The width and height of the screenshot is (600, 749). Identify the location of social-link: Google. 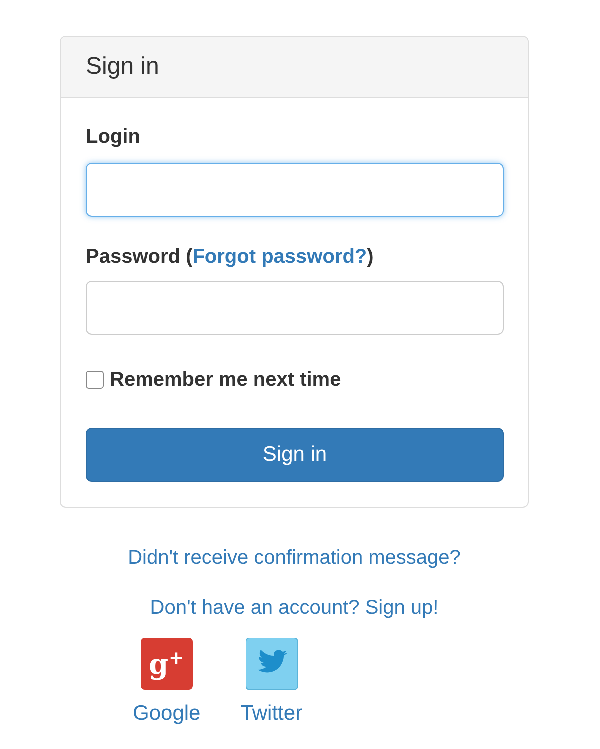
(167, 714).